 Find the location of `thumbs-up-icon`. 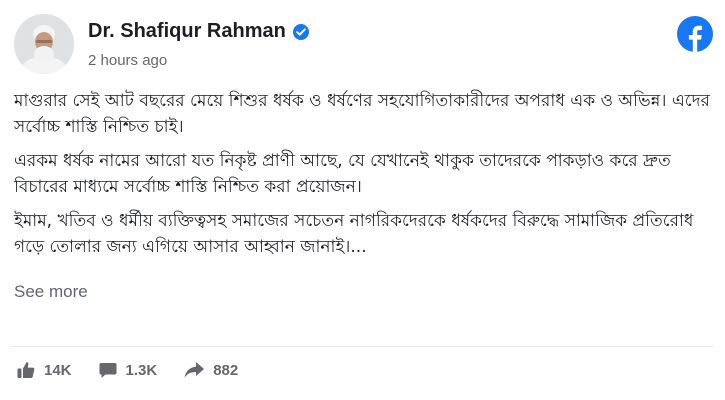

thumbs-up-icon is located at coordinates (26, 370).